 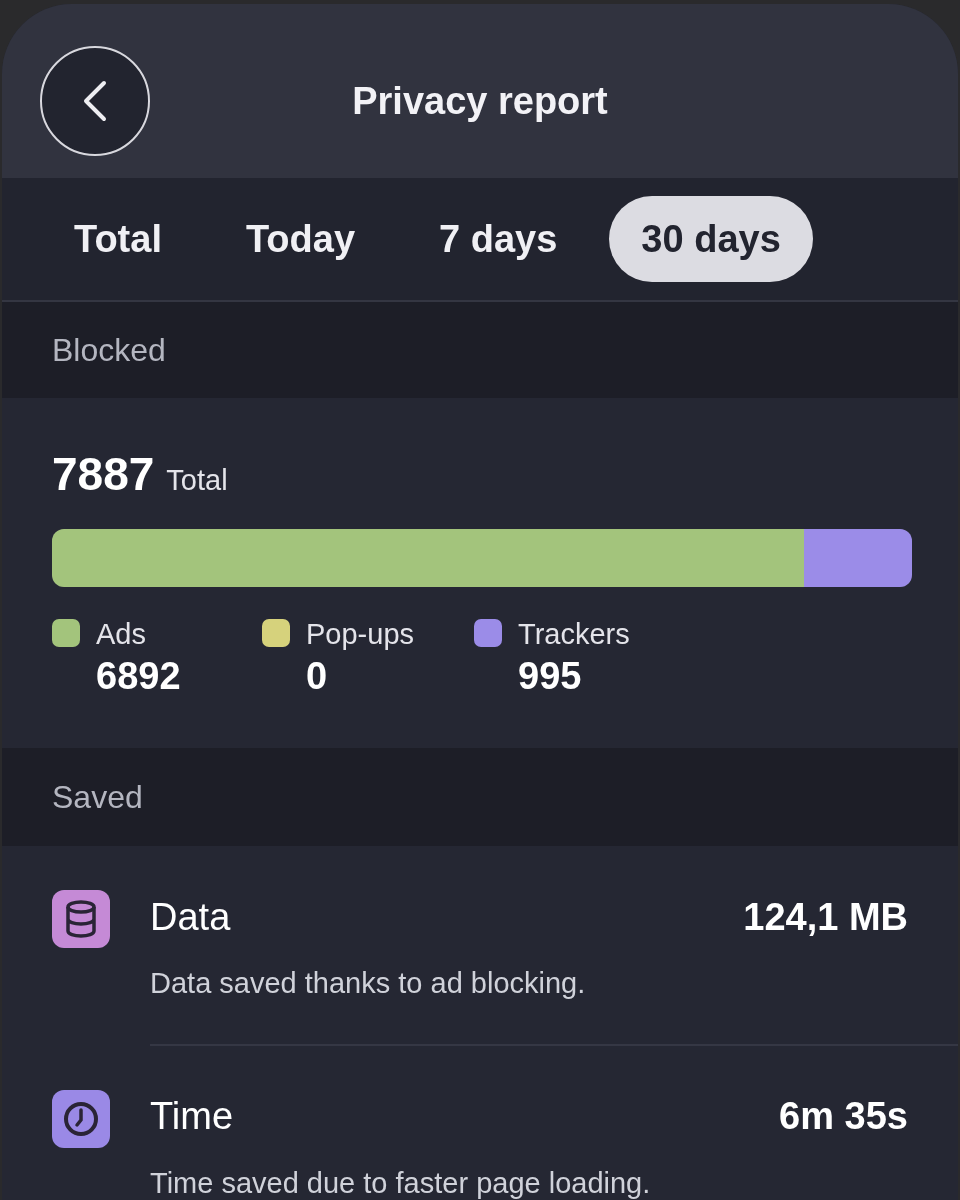 I want to click on saved-title: Time, so click(x=192, y=1116).